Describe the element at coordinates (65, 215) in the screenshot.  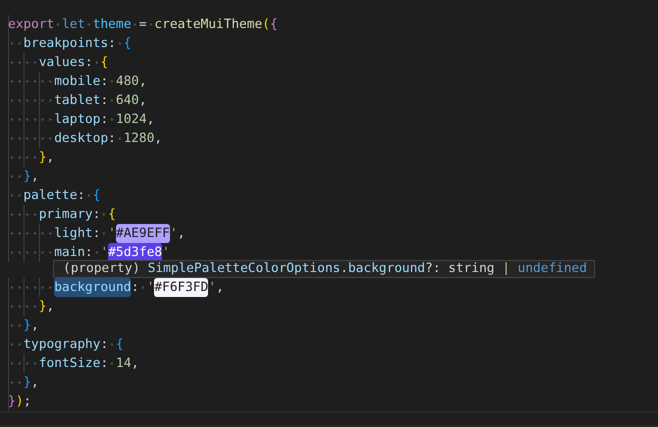
I see `property-name: primary` at that location.